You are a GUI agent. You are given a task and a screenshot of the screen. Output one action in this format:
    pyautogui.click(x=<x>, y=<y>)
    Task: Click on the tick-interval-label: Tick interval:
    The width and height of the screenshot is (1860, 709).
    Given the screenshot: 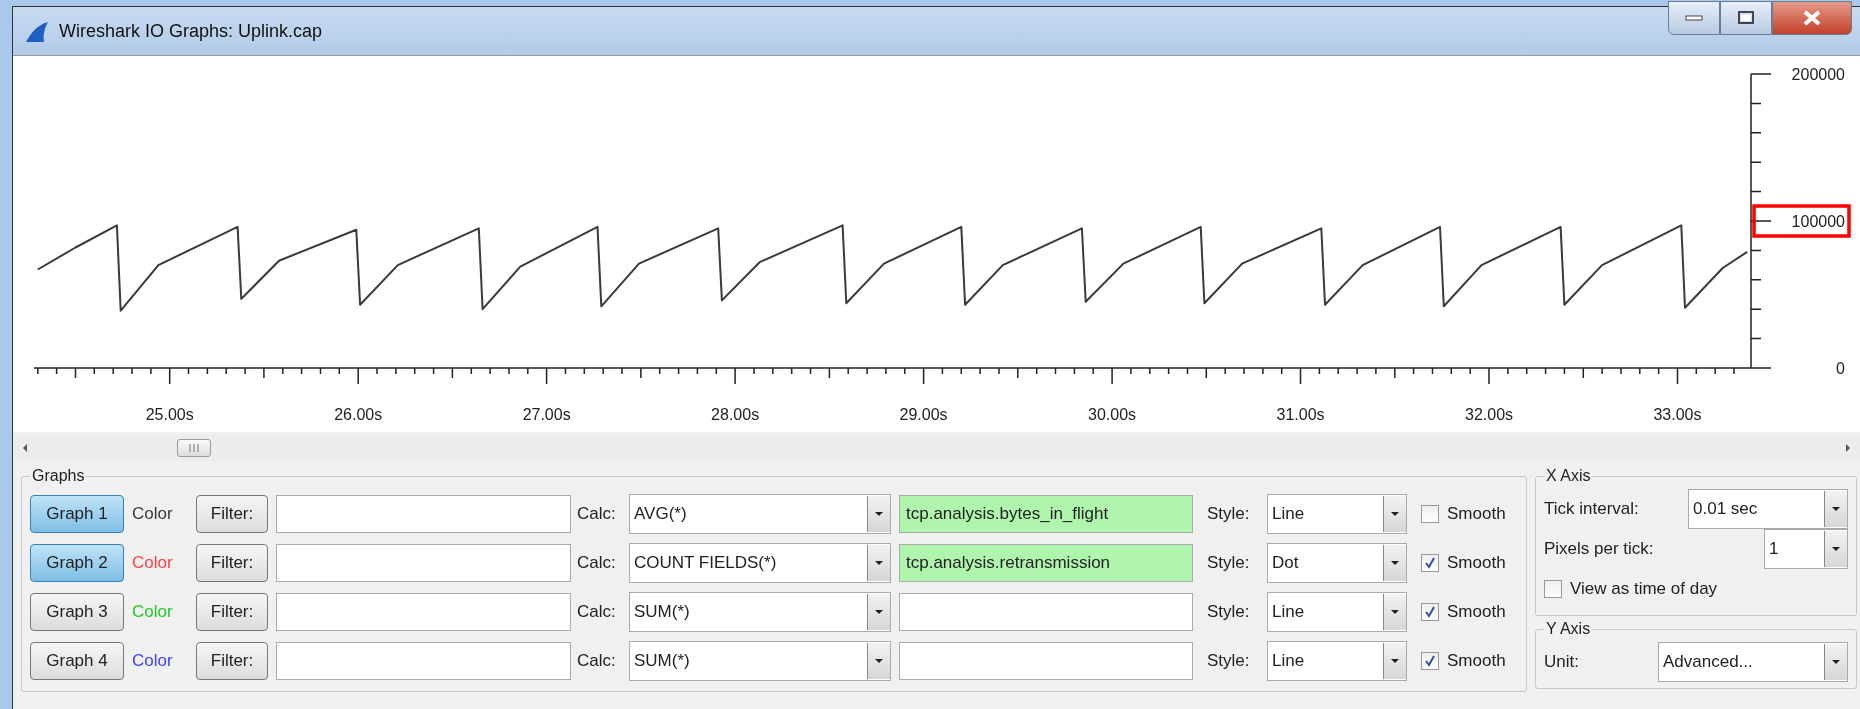 What is the action you would take?
    pyautogui.click(x=1591, y=509)
    